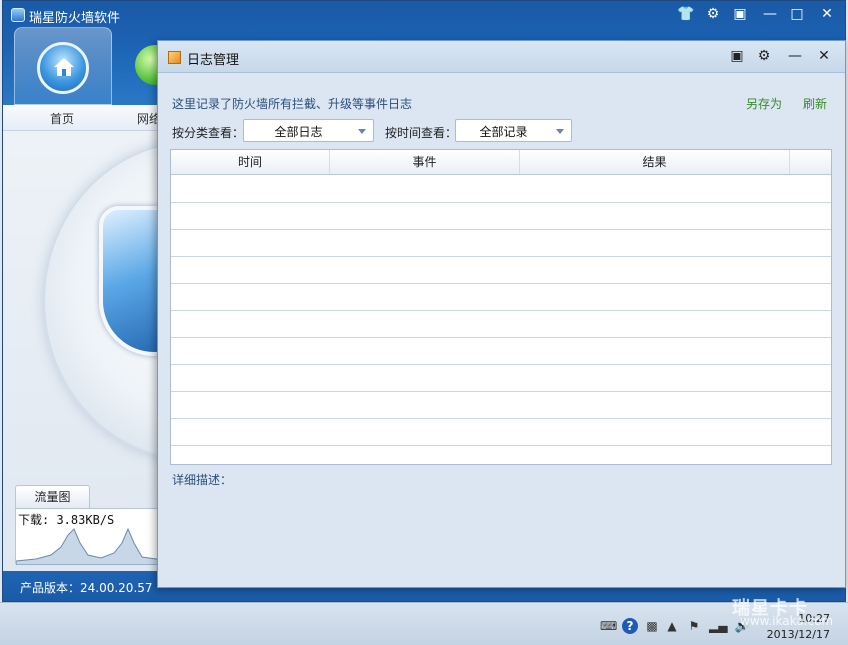  Describe the element at coordinates (90, 536) in the screenshot. I see `flow-chart: 下载: 3.83KB/S` at that location.